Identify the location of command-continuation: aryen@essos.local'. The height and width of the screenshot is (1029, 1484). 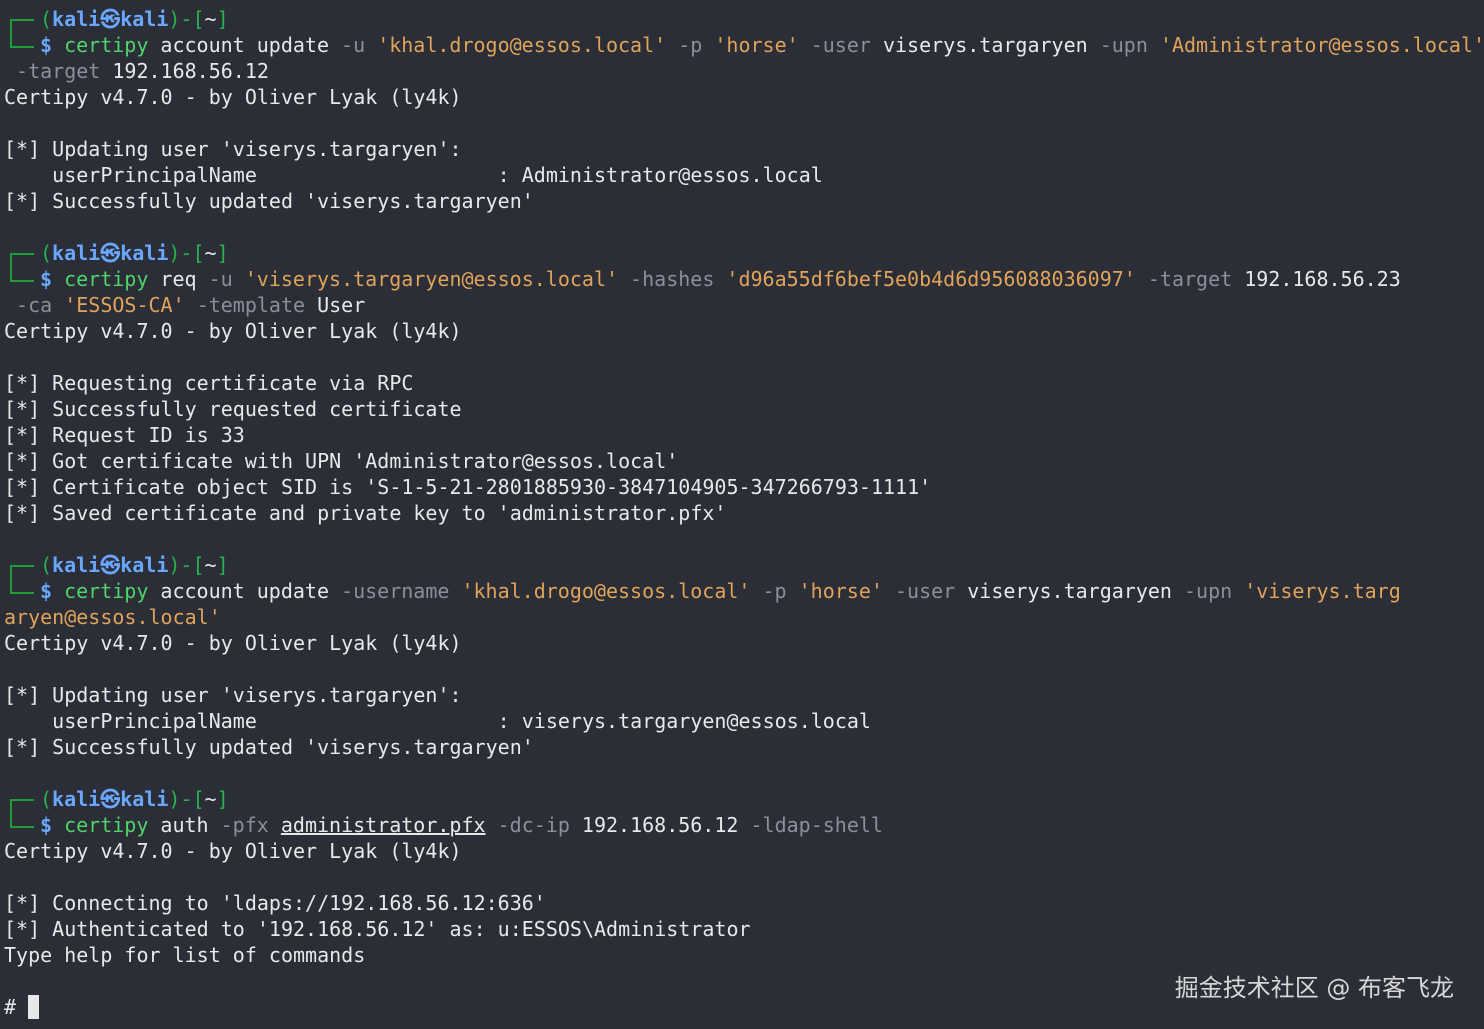
(742, 617).